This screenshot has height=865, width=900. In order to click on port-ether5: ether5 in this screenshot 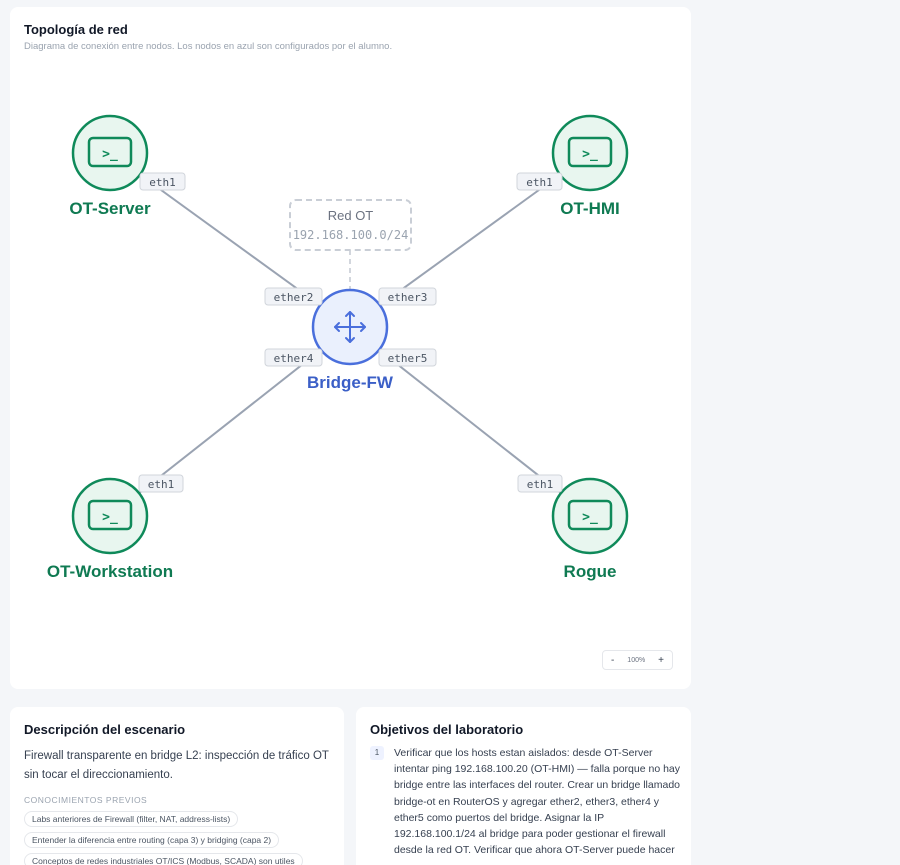, I will do `click(407, 357)`.